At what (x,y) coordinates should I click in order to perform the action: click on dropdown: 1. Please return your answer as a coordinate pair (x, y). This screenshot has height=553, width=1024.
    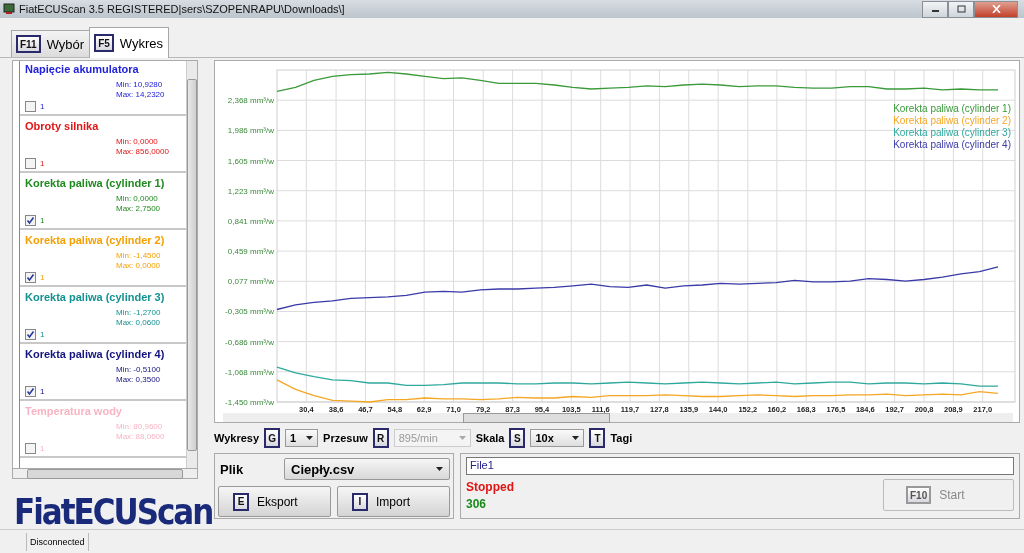
    Looking at the image, I should click on (302, 438).